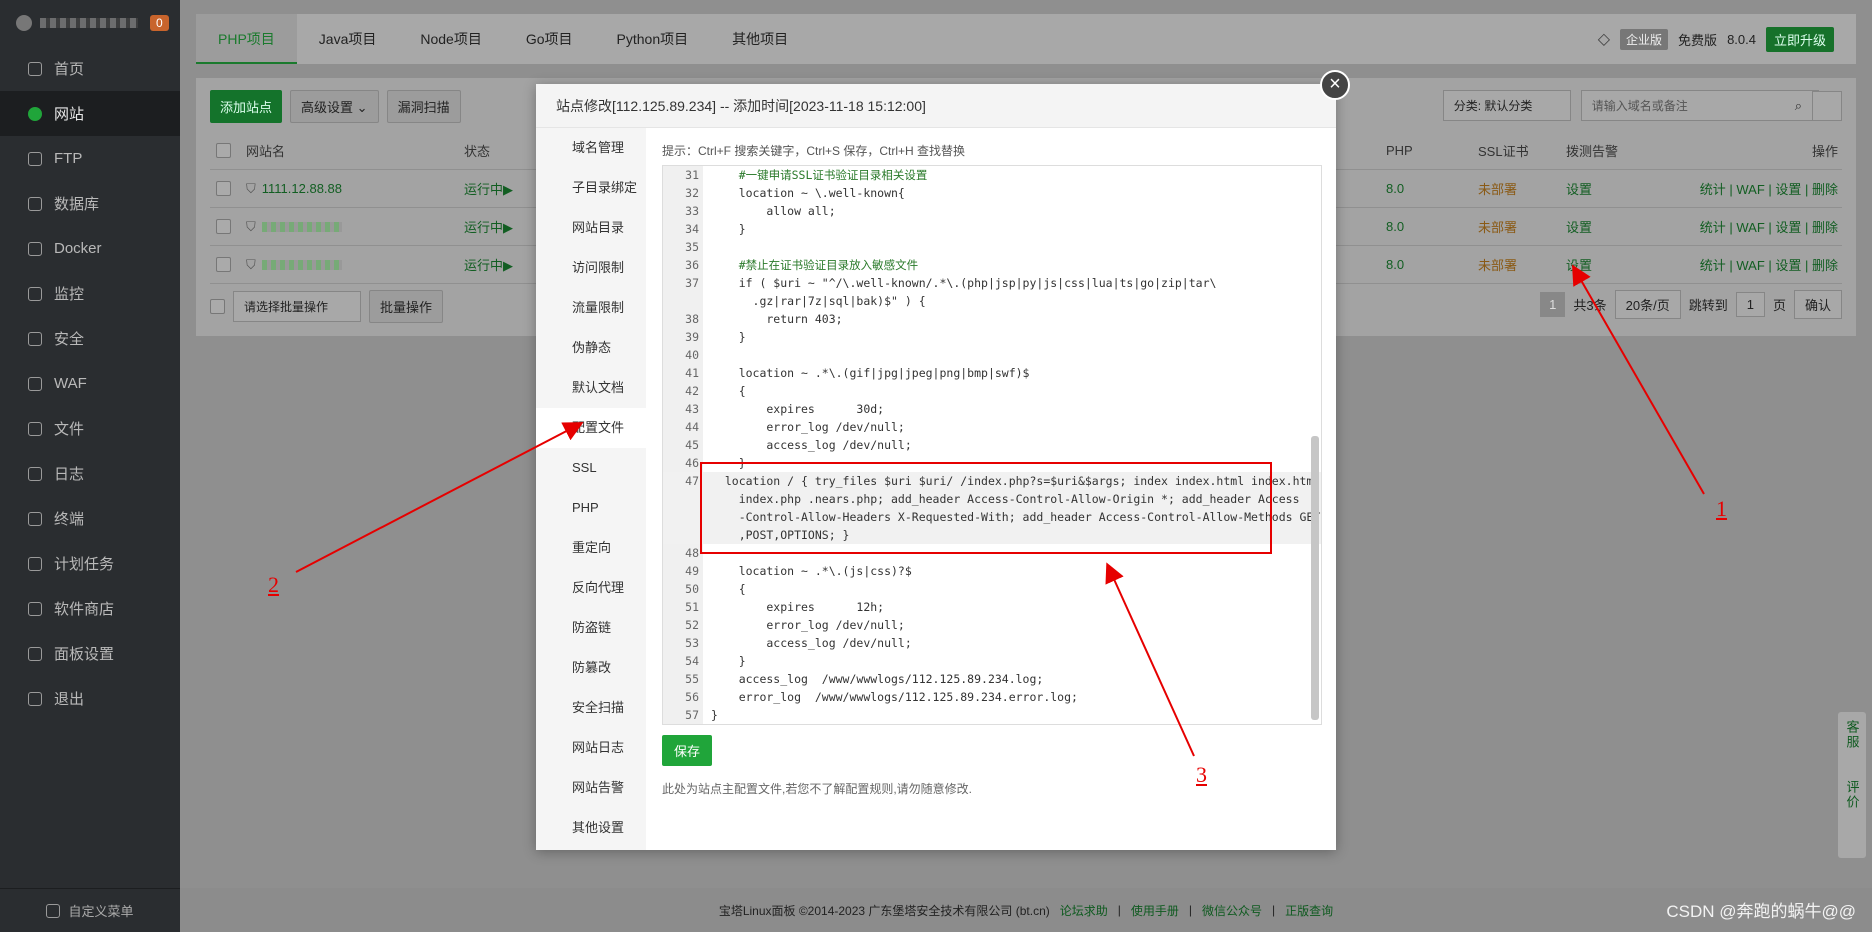 Image resolution: width=1872 pixels, height=932 pixels. What do you see at coordinates (1817, 304) in the screenshot?
I see `jump-confirm-button: 确认` at bounding box center [1817, 304].